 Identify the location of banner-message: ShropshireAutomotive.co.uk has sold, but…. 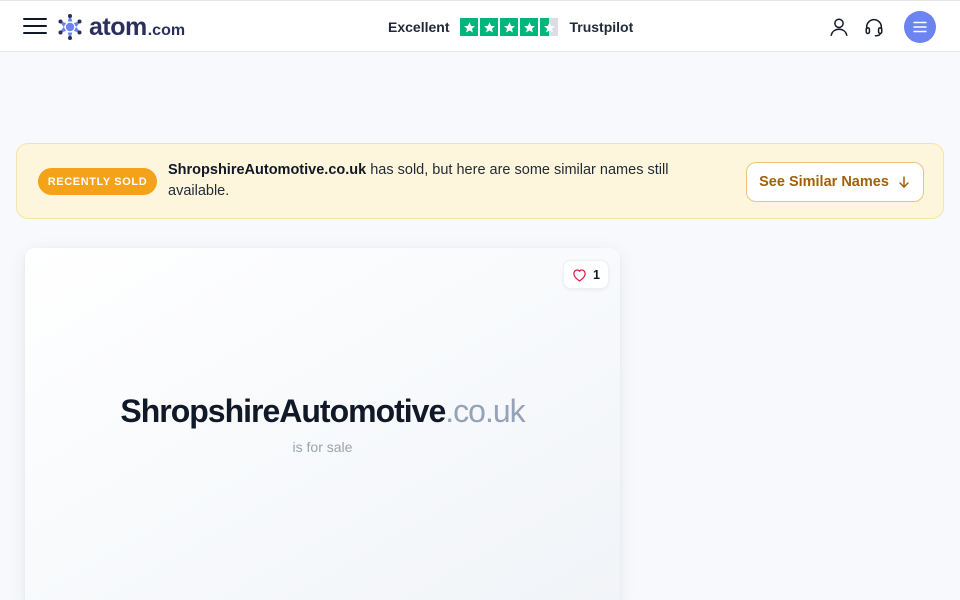
(438, 181).